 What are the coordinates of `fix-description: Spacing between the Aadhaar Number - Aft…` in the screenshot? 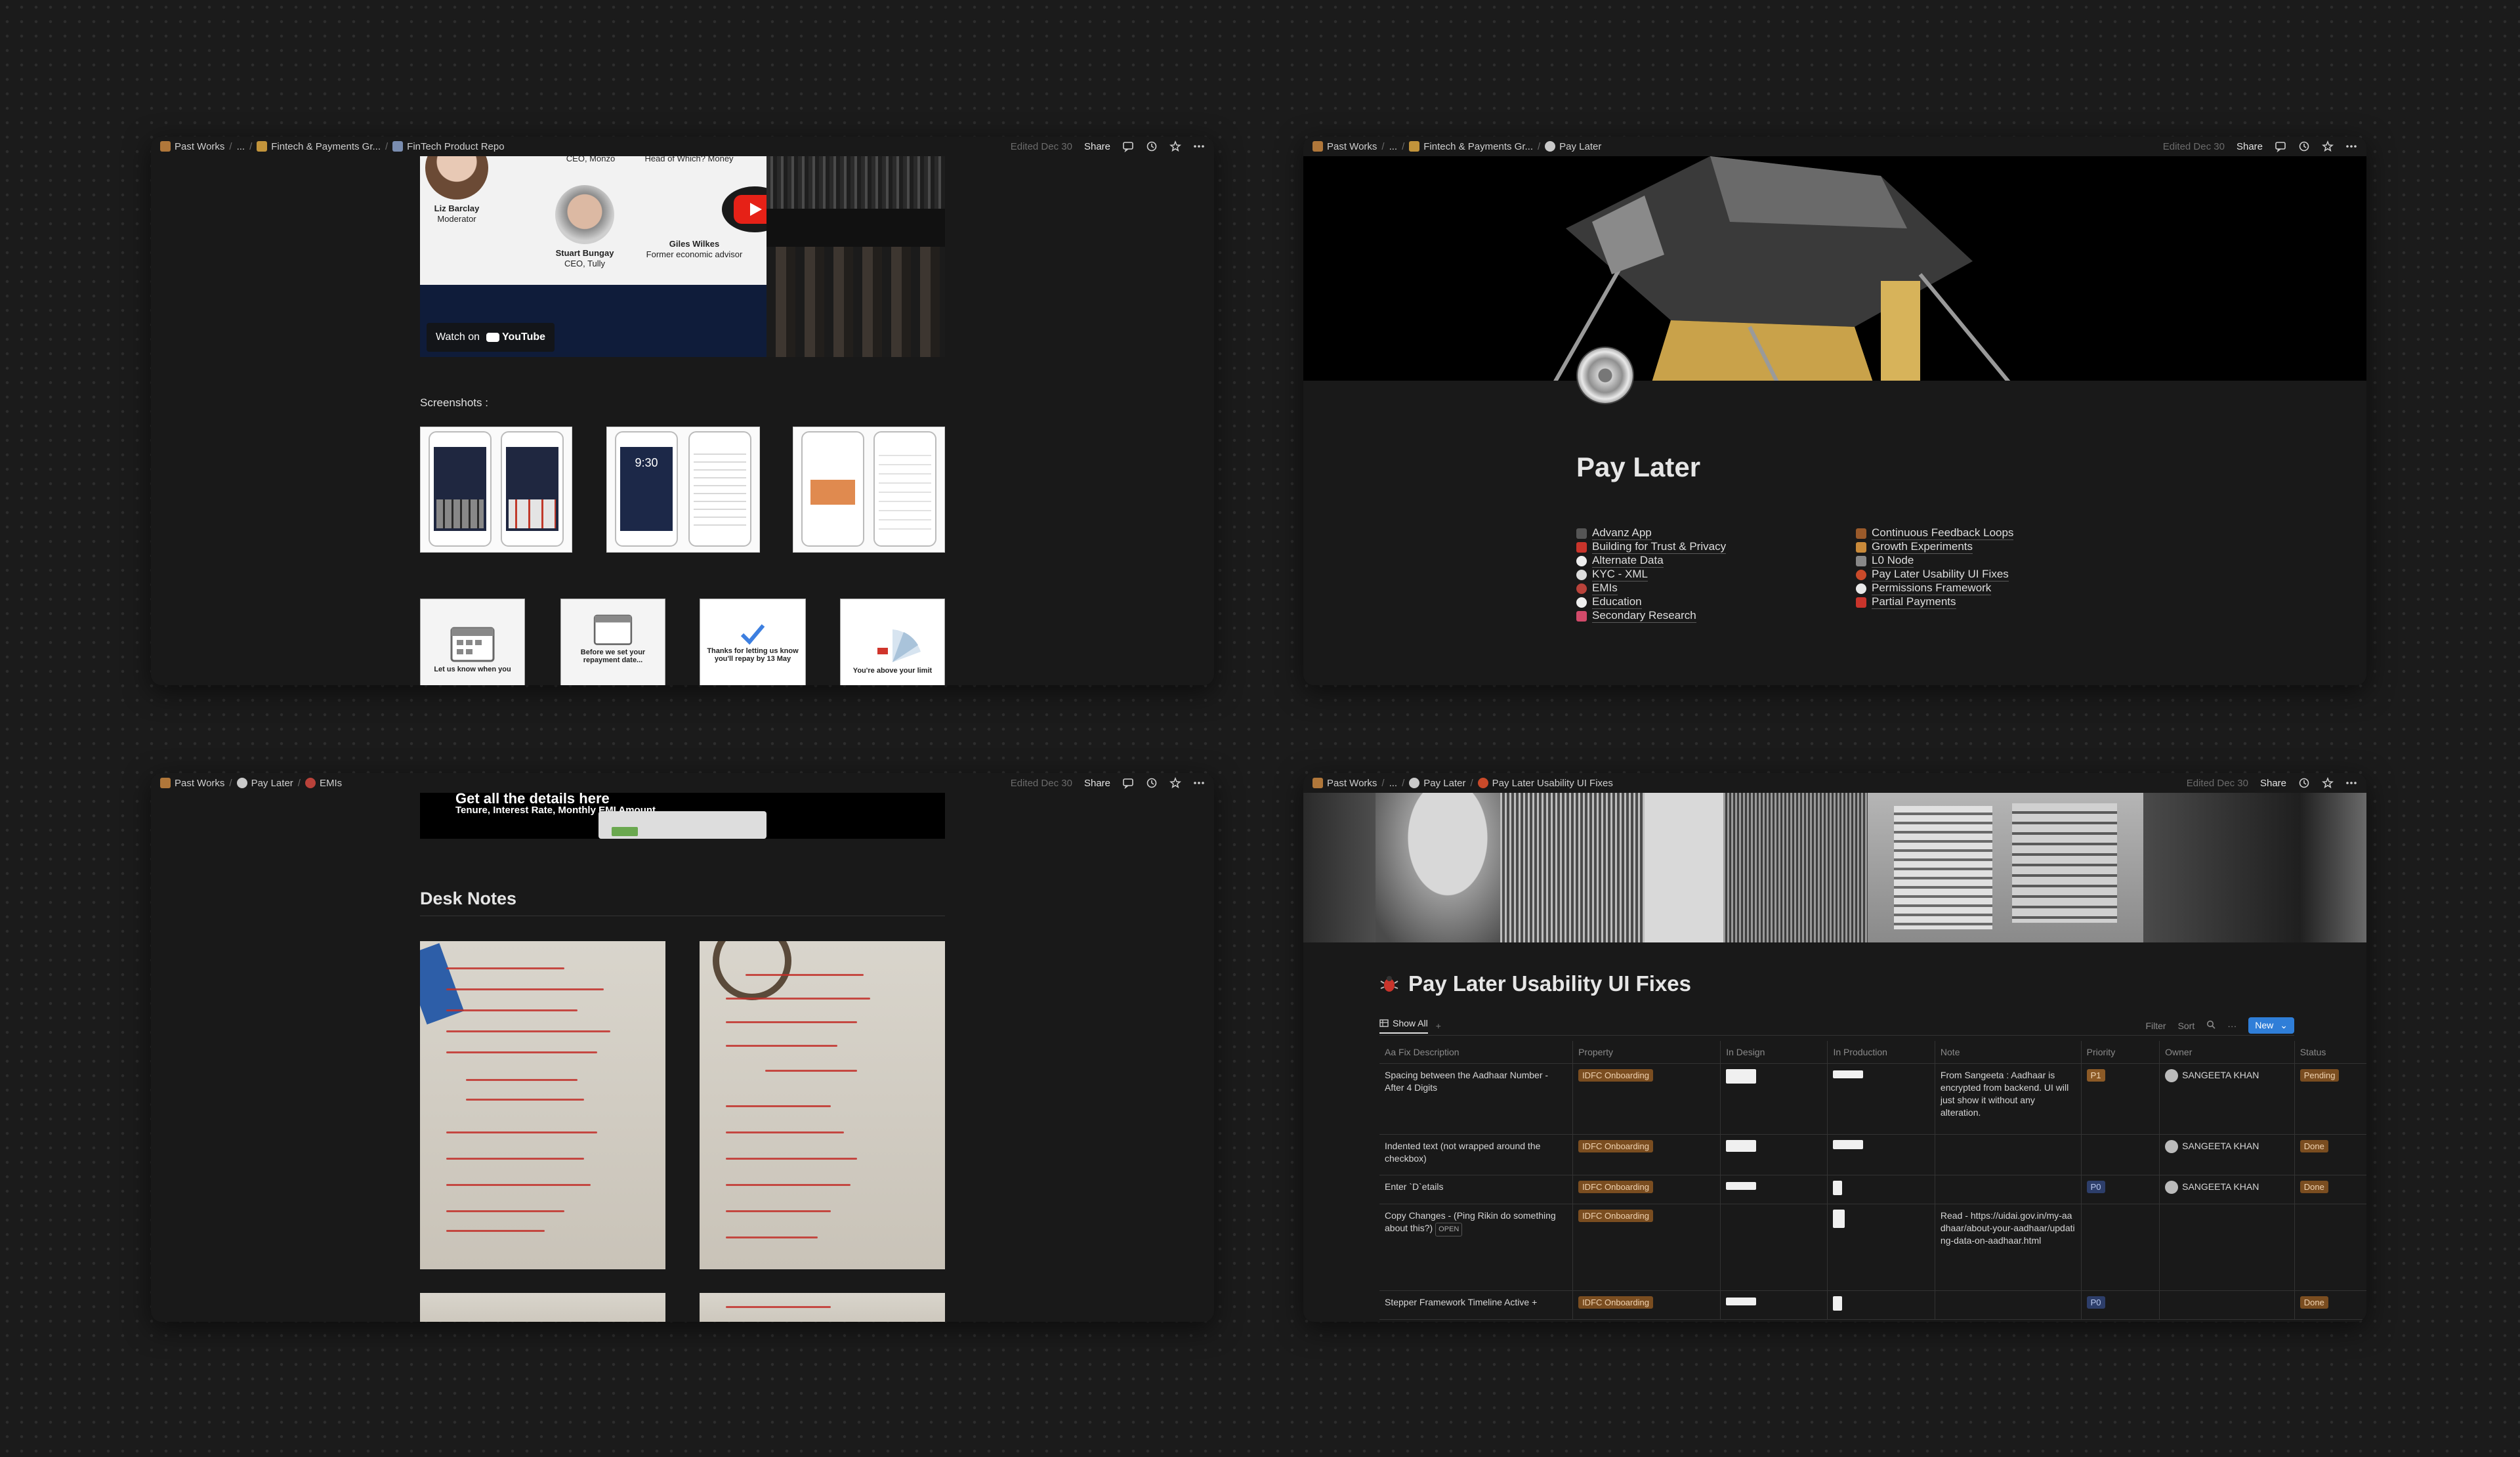 It's located at (1476, 1099).